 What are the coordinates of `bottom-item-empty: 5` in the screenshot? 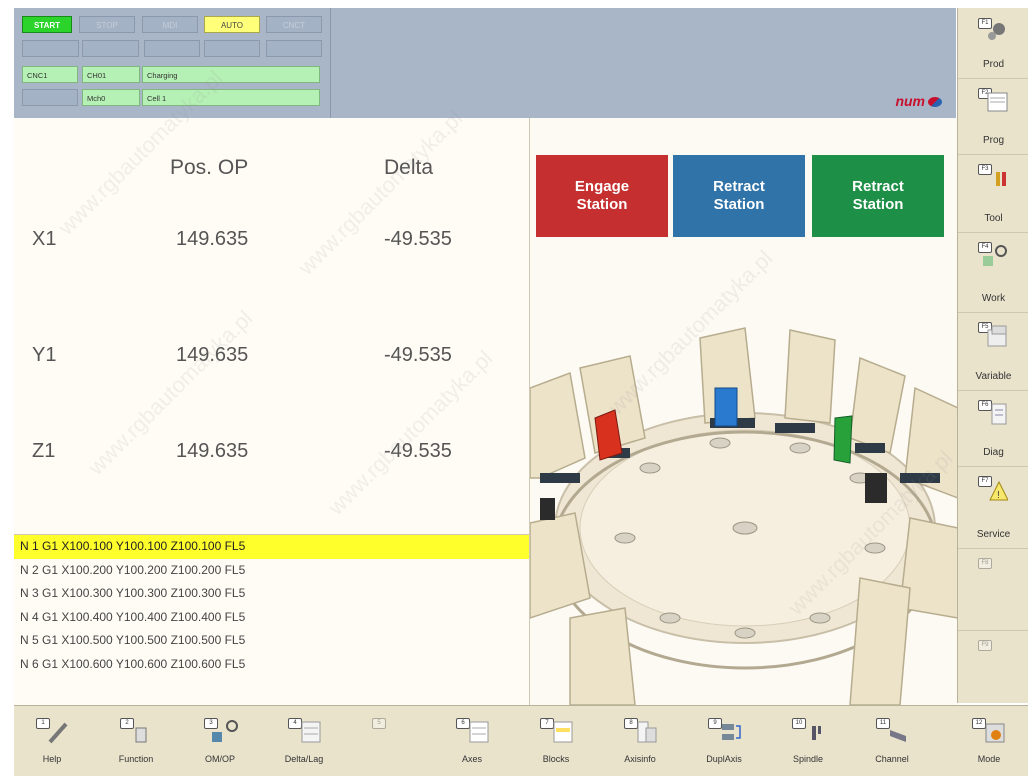 It's located at (388, 741).